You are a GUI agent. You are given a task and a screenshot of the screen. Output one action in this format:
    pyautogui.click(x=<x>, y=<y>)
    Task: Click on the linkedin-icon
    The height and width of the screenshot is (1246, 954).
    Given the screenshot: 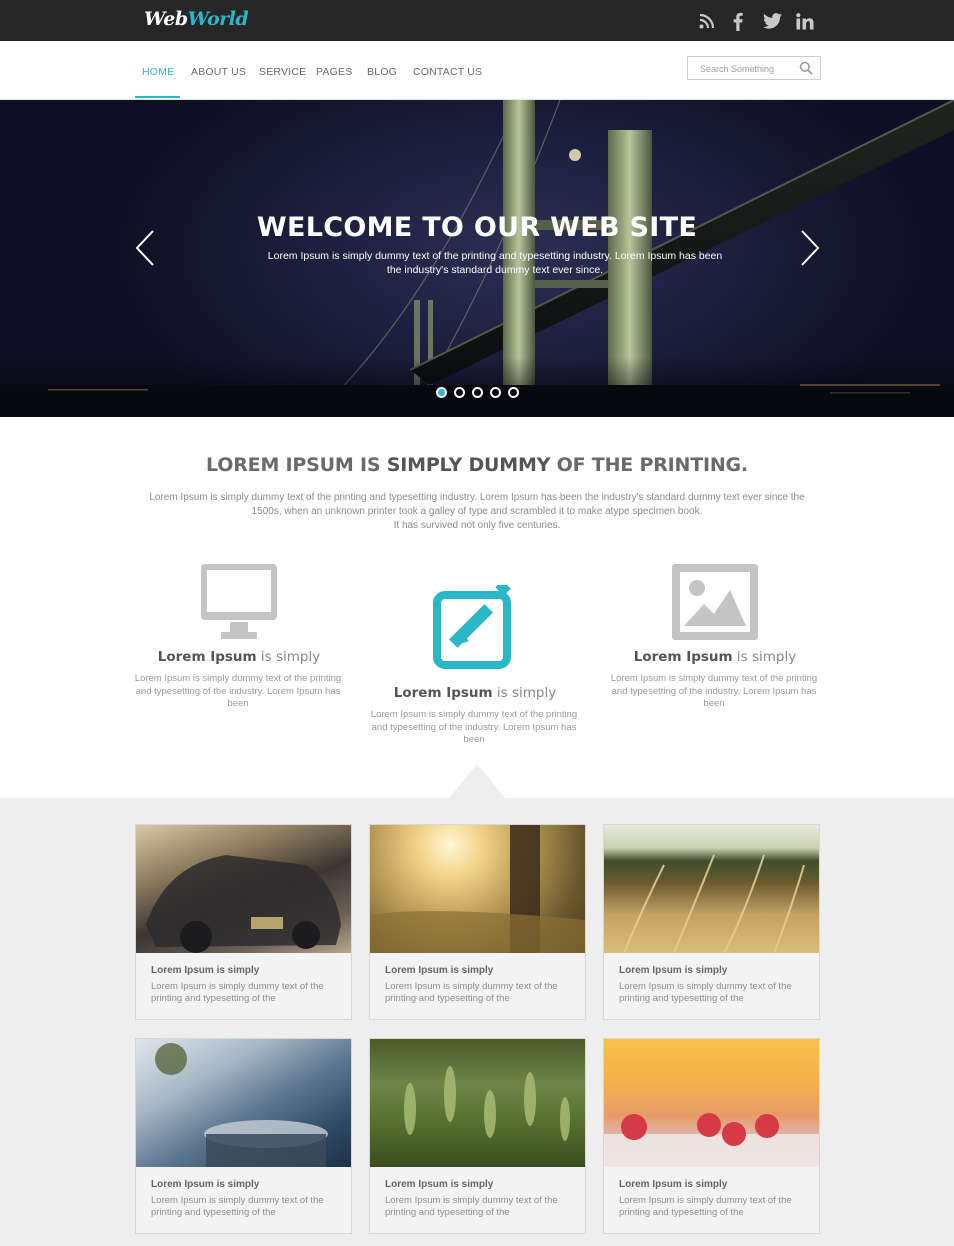 What is the action you would take?
    pyautogui.click(x=805, y=21)
    